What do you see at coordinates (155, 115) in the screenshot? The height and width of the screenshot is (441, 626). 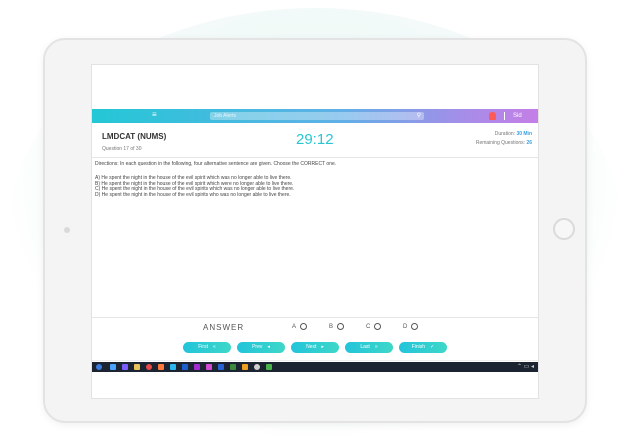 I see `menu-icon: ≡` at bounding box center [155, 115].